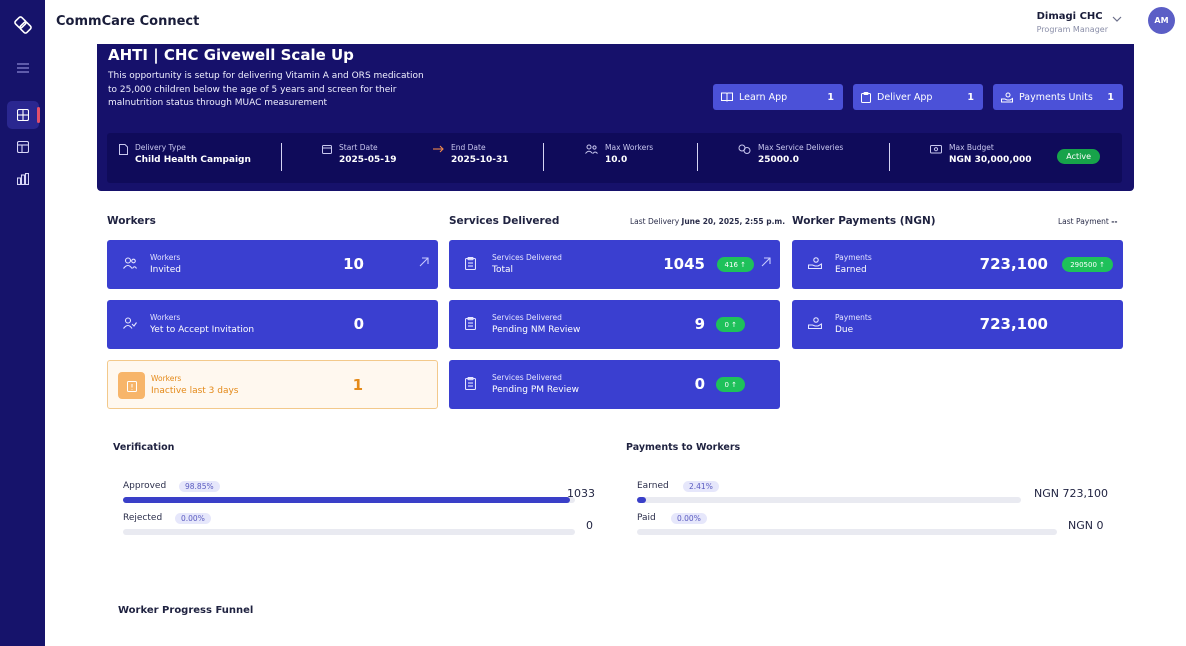  I want to click on user-role: Program Manager, so click(1072, 29).